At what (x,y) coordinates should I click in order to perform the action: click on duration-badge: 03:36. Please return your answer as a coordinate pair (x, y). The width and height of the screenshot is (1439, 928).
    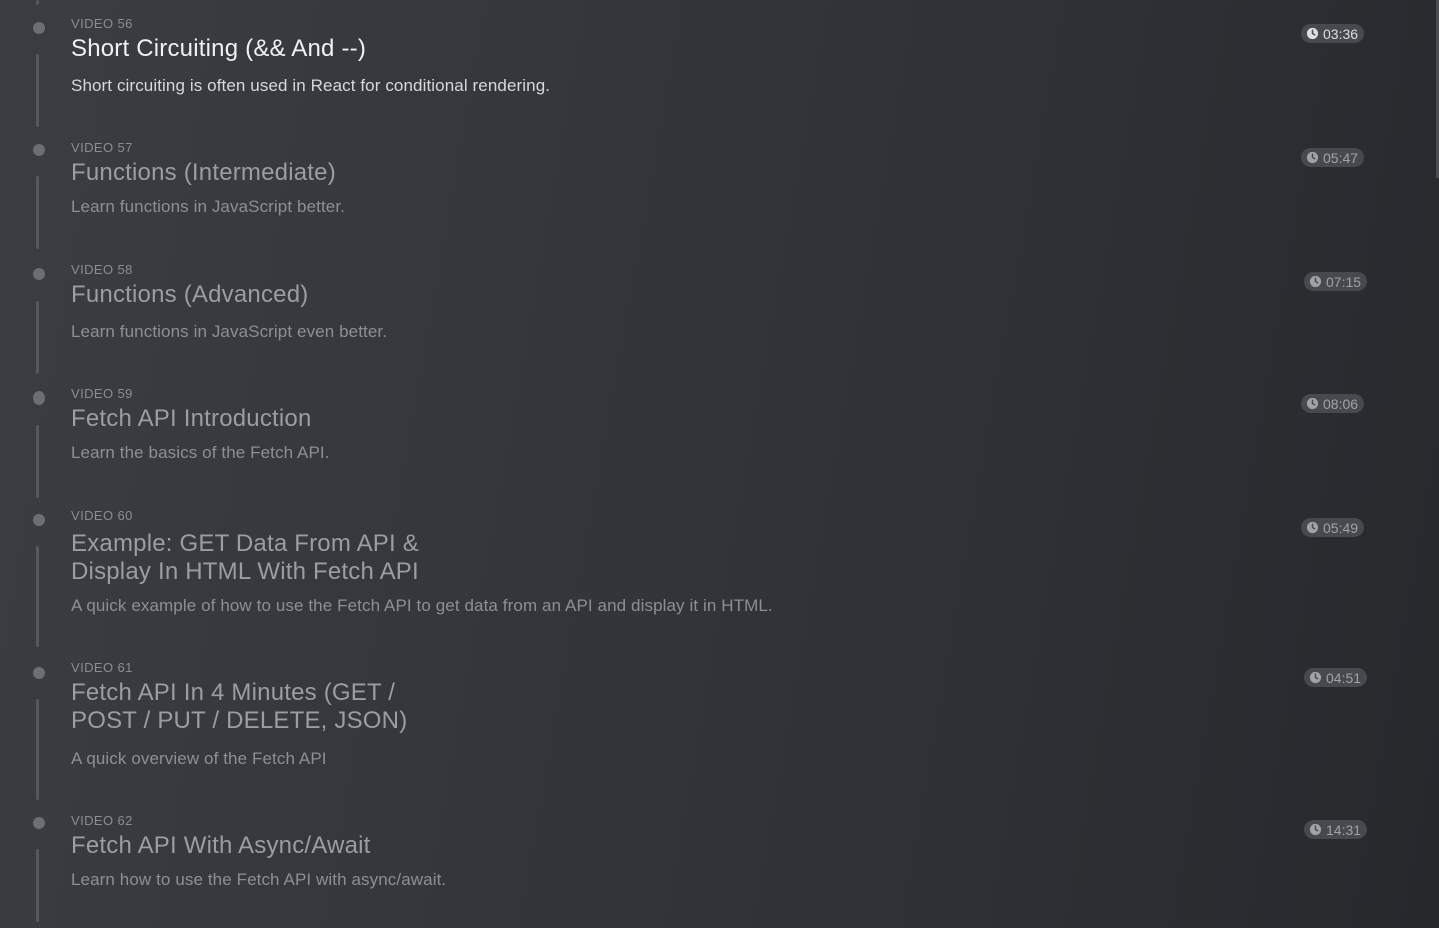
    Looking at the image, I should click on (1333, 33).